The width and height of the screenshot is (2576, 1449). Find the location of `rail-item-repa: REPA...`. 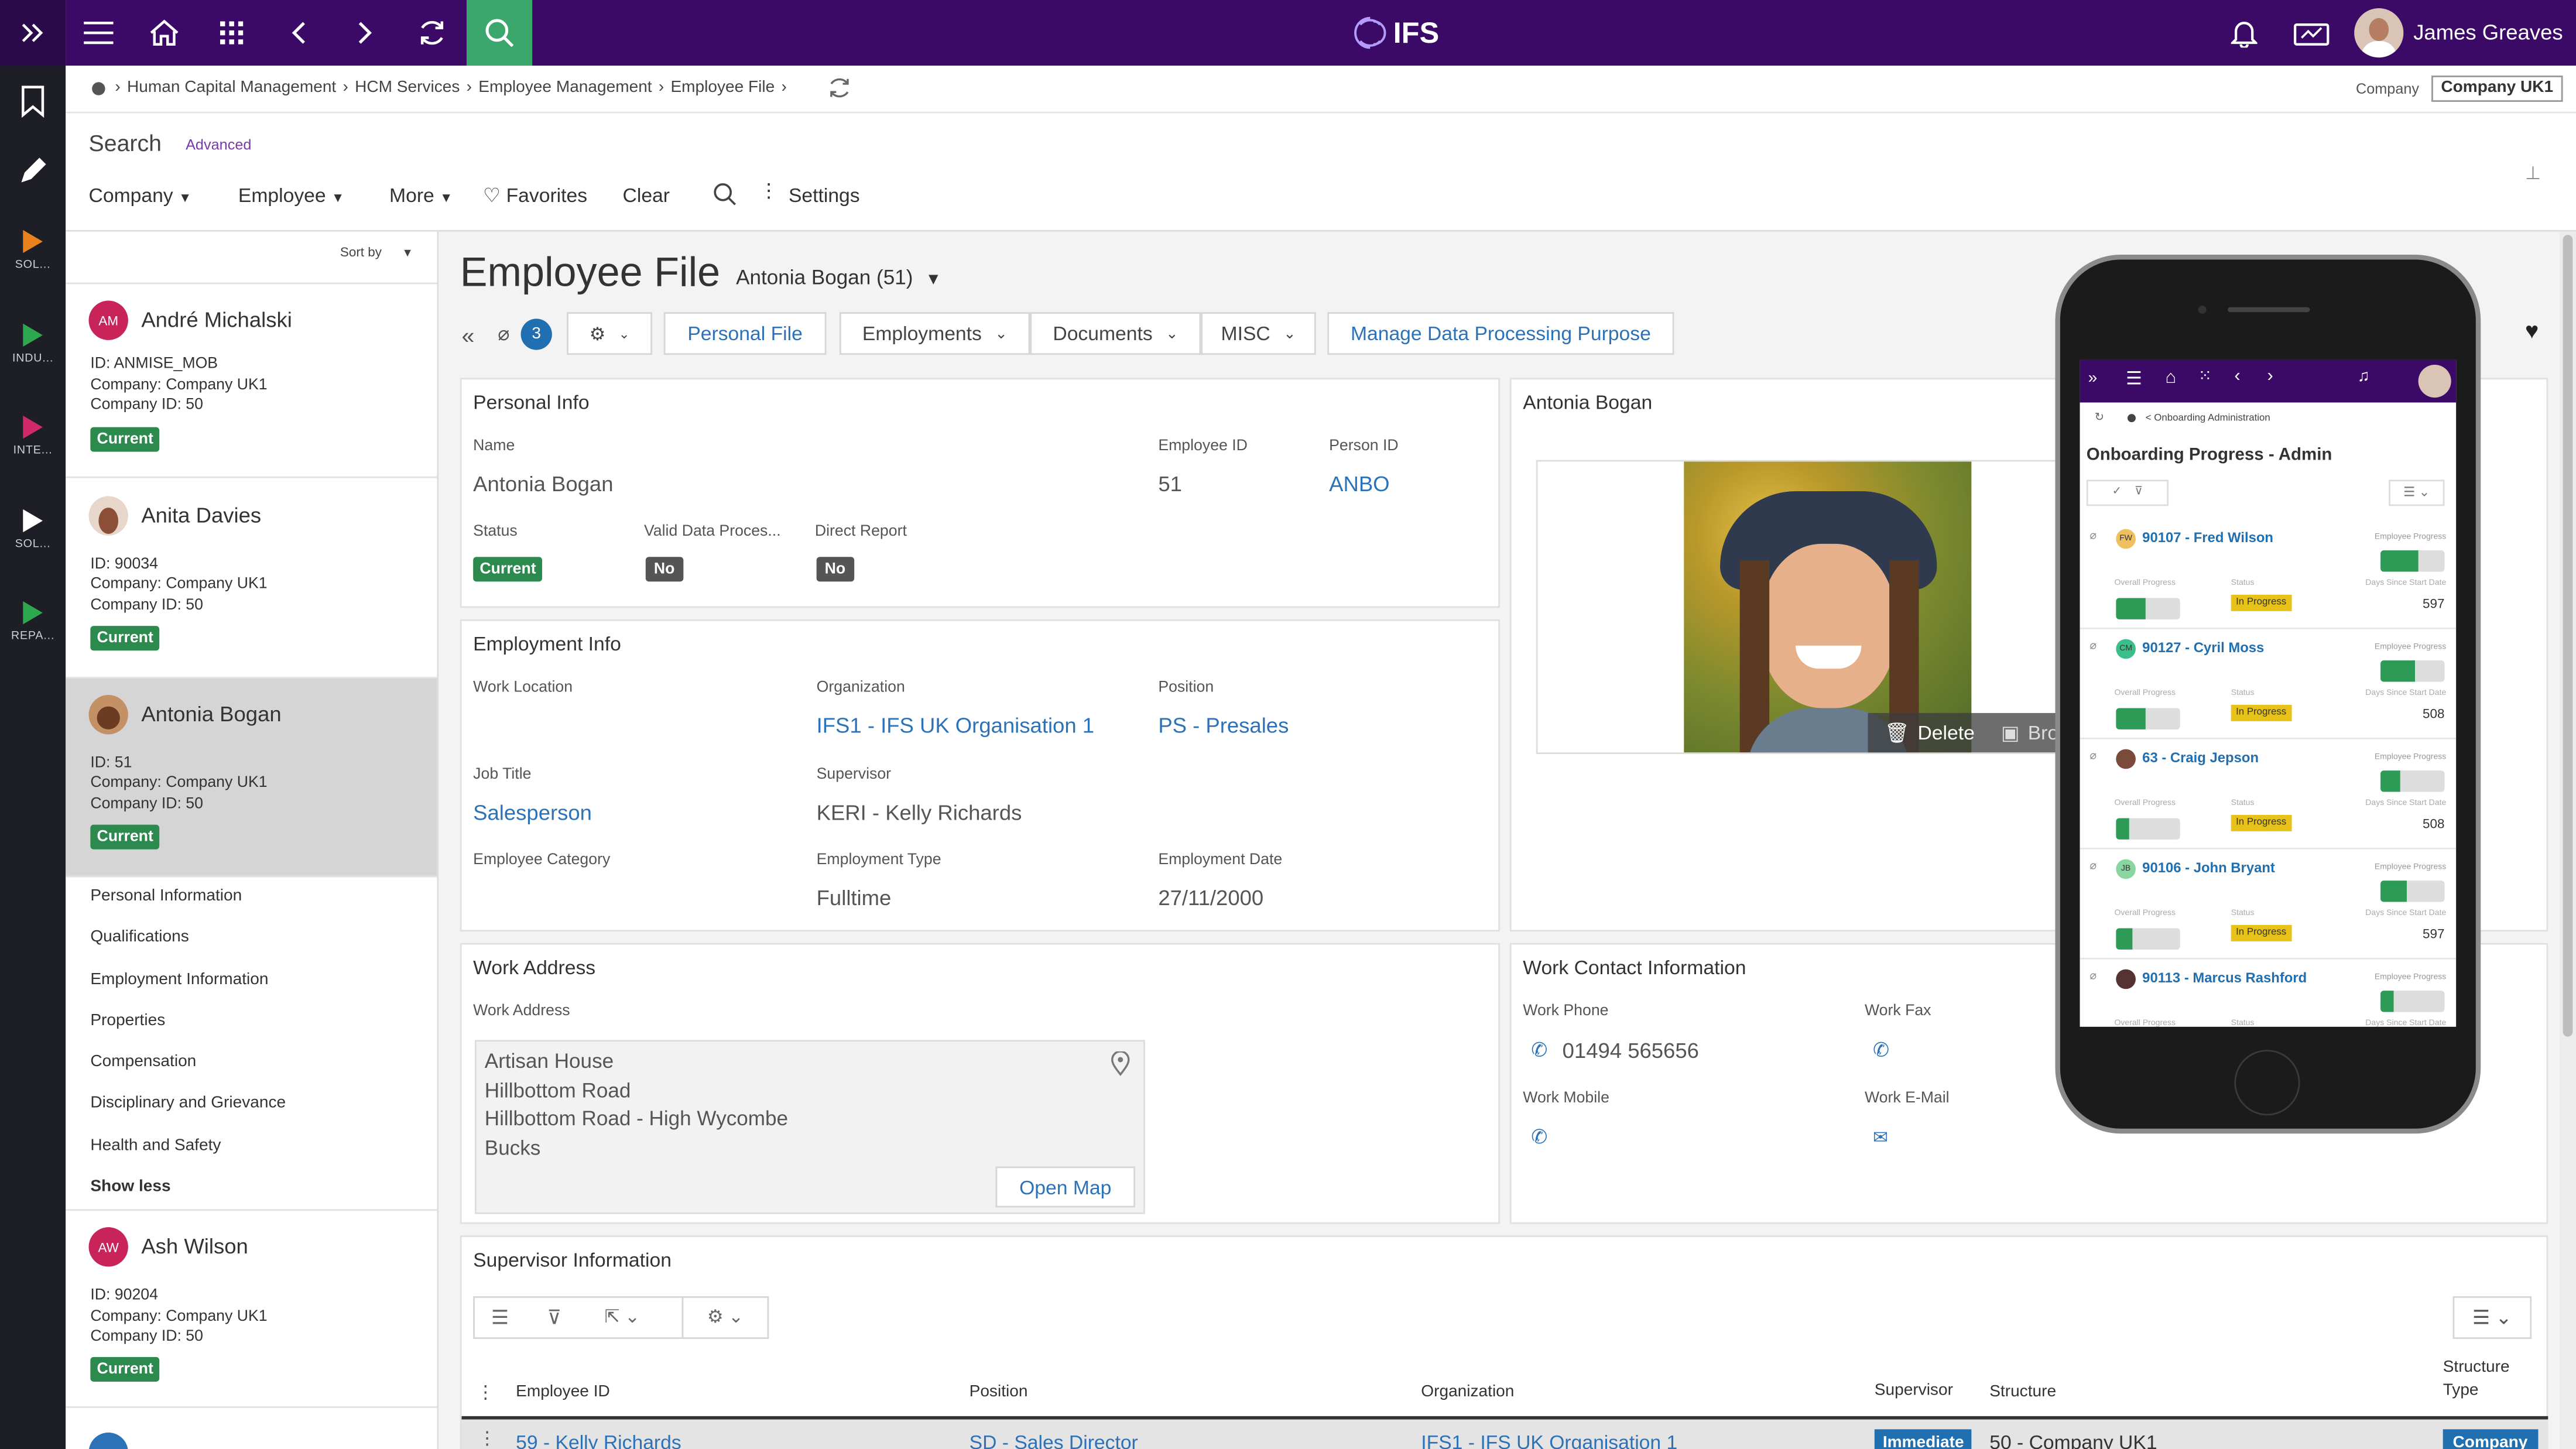

rail-item-repa: REPA... is located at coordinates (33, 621).